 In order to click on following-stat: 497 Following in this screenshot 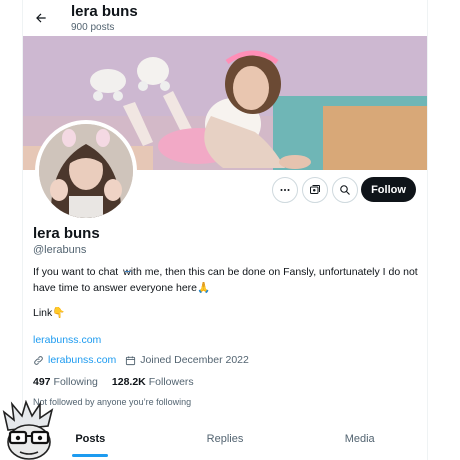, I will do `click(65, 382)`.